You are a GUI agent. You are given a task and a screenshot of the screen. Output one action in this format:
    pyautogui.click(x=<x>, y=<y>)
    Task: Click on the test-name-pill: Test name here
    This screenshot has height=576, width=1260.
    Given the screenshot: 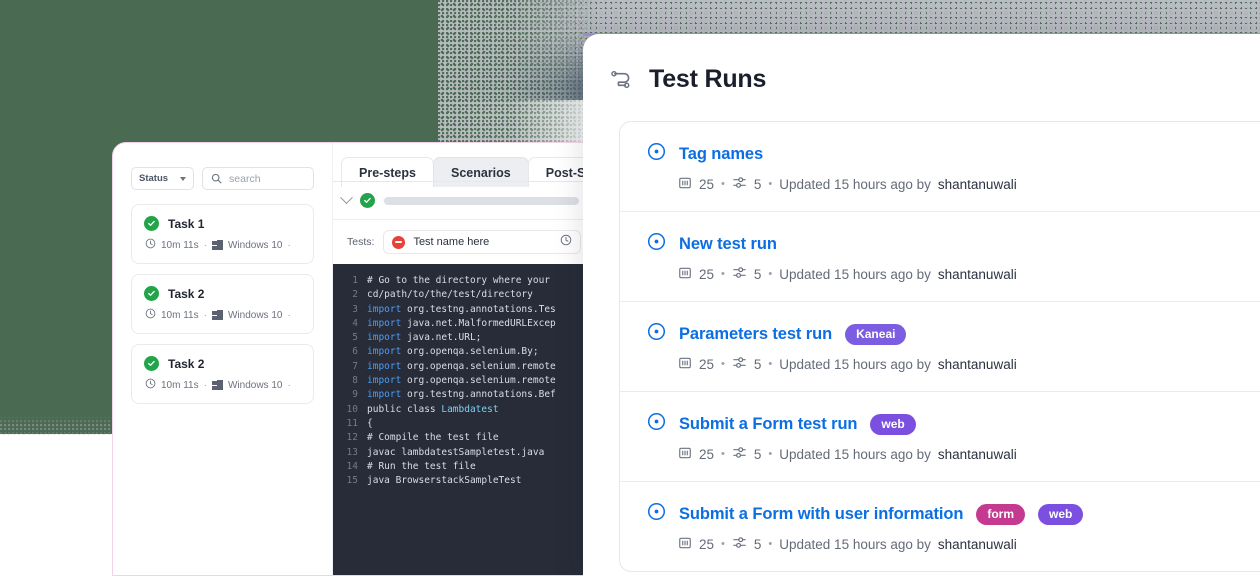 What is the action you would take?
    pyautogui.click(x=482, y=242)
    